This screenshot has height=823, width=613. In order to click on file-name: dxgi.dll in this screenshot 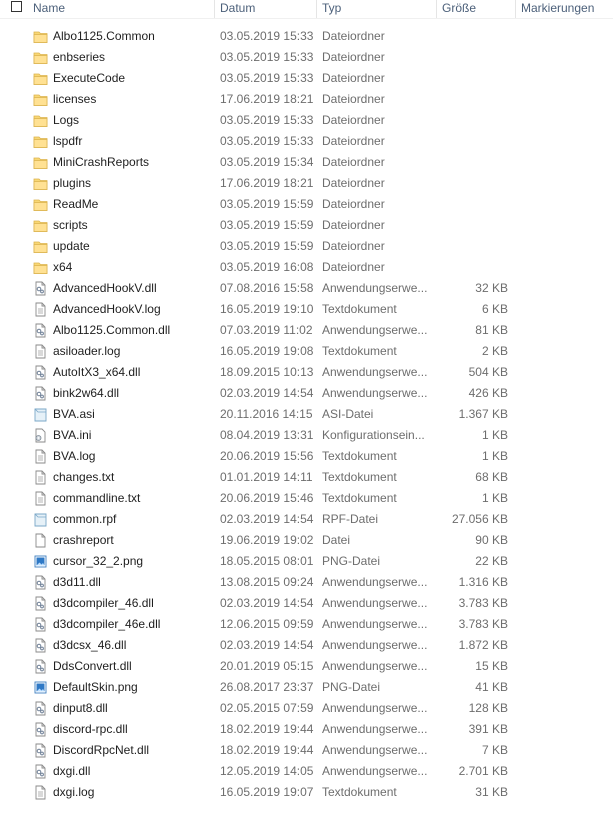, I will do `click(72, 771)`.